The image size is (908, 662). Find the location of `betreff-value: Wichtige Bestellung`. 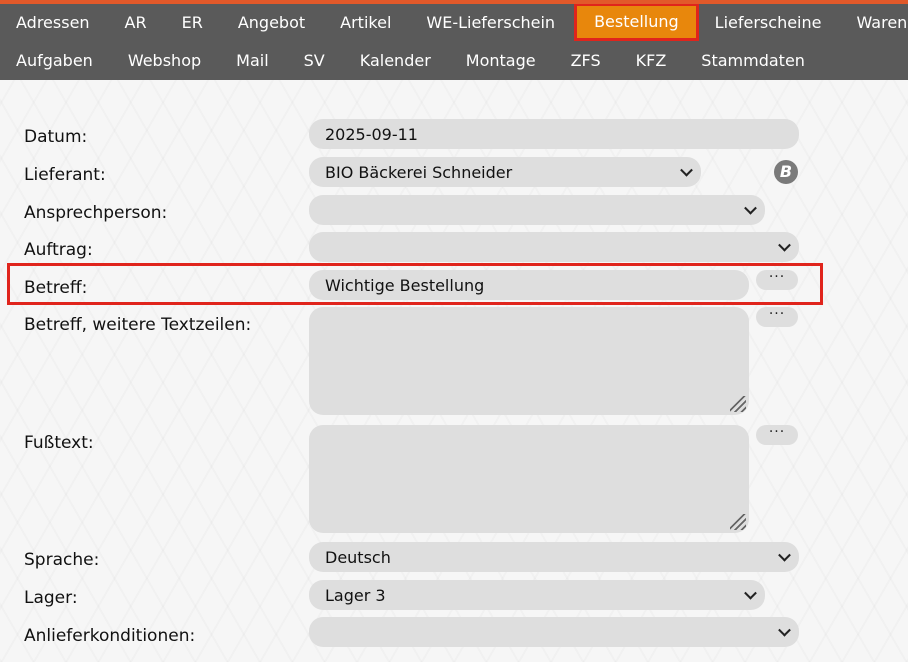

betreff-value: Wichtige Bestellung is located at coordinates (405, 285).